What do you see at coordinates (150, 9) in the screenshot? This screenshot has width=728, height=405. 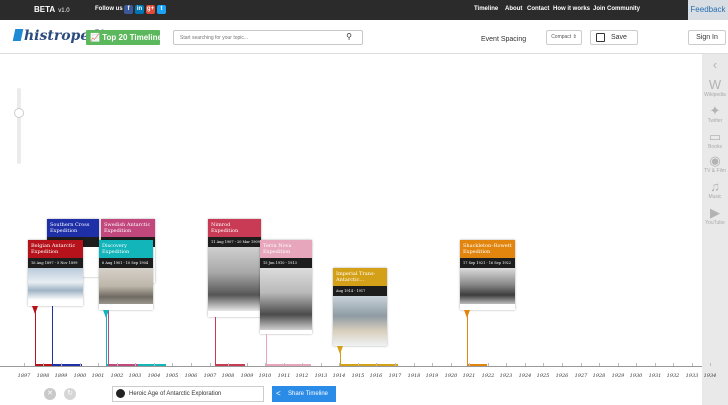 I see `googleplus-icon: g+` at bounding box center [150, 9].